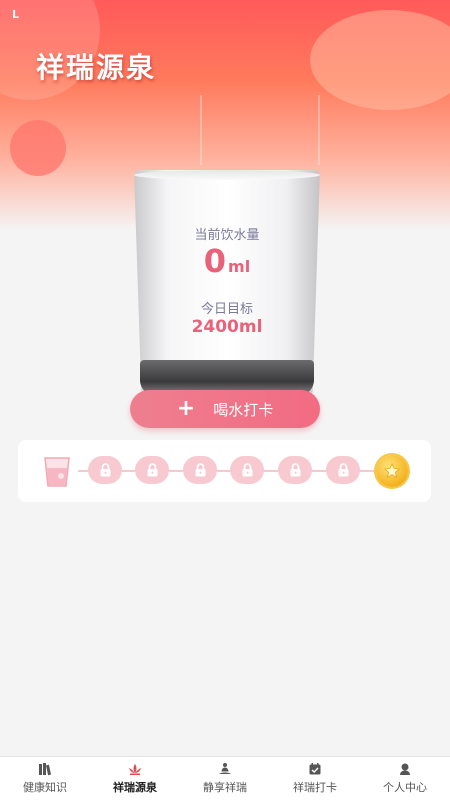  I want to click on tab-label: 祥瑞源泉, so click(135, 787).